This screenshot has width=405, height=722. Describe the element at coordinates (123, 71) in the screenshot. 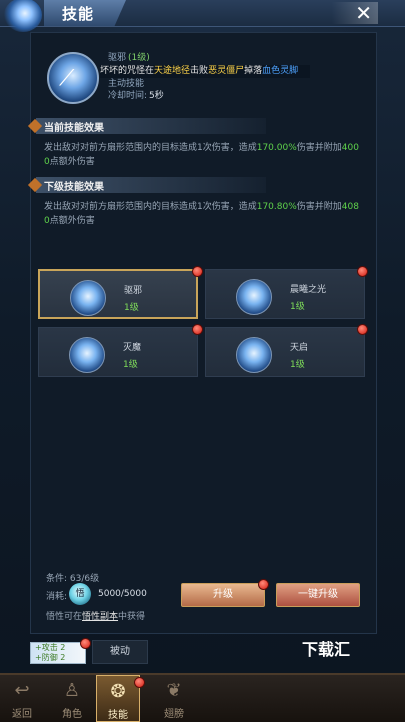

I see `ticker-player: 坏坏的咒怪` at that location.